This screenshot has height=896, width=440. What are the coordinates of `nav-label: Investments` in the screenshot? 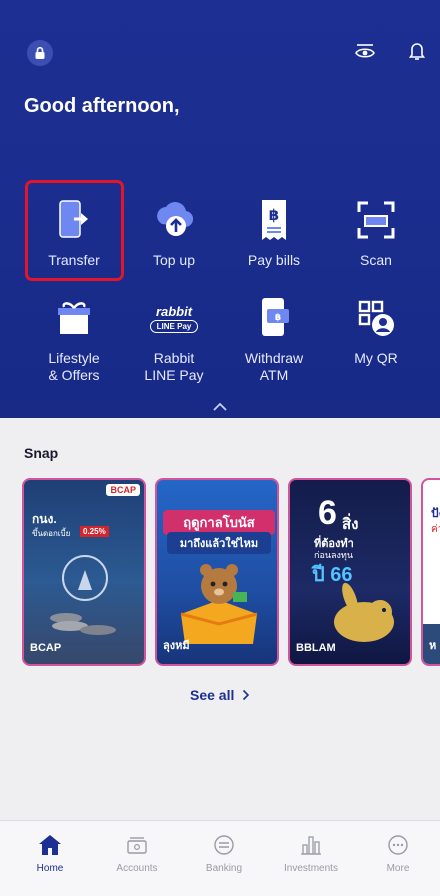 It's located at (311, 868).